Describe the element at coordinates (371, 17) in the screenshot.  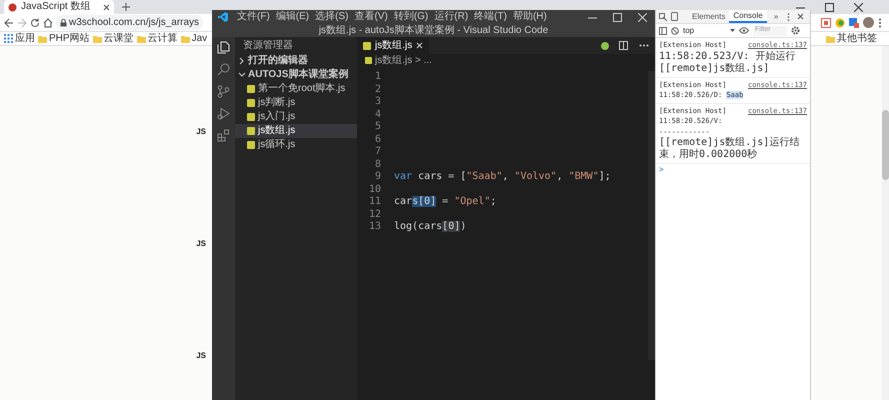
I see `menu-item: 查看(V)` at that location.